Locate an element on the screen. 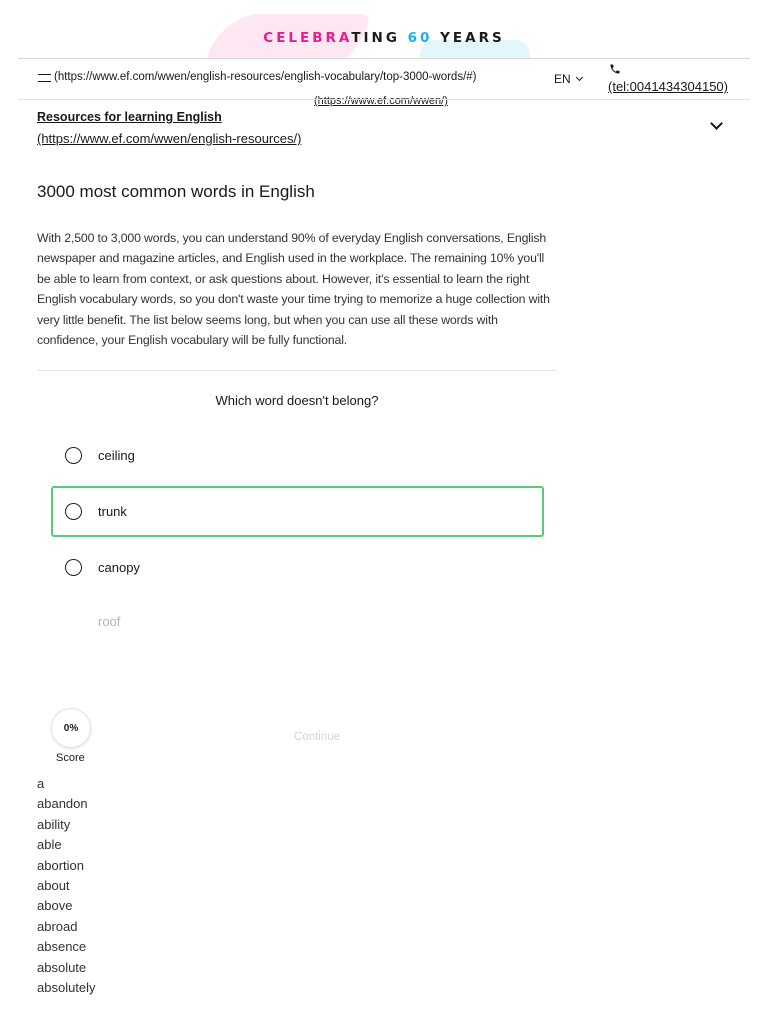 The image size is (768, 1024). list-item: abroad is located at coordinates (57, 926).